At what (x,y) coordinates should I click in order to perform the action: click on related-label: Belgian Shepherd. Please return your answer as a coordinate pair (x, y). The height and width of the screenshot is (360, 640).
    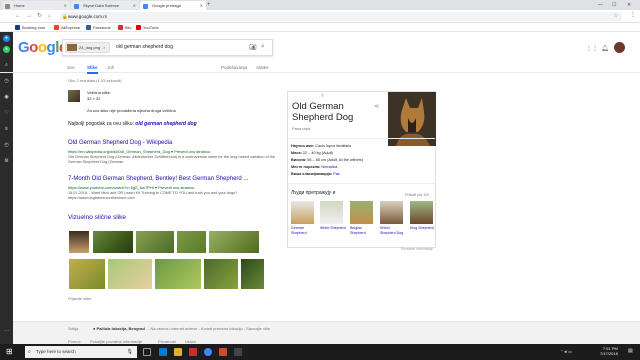
    Looking at the image, I should click on (363, 230).